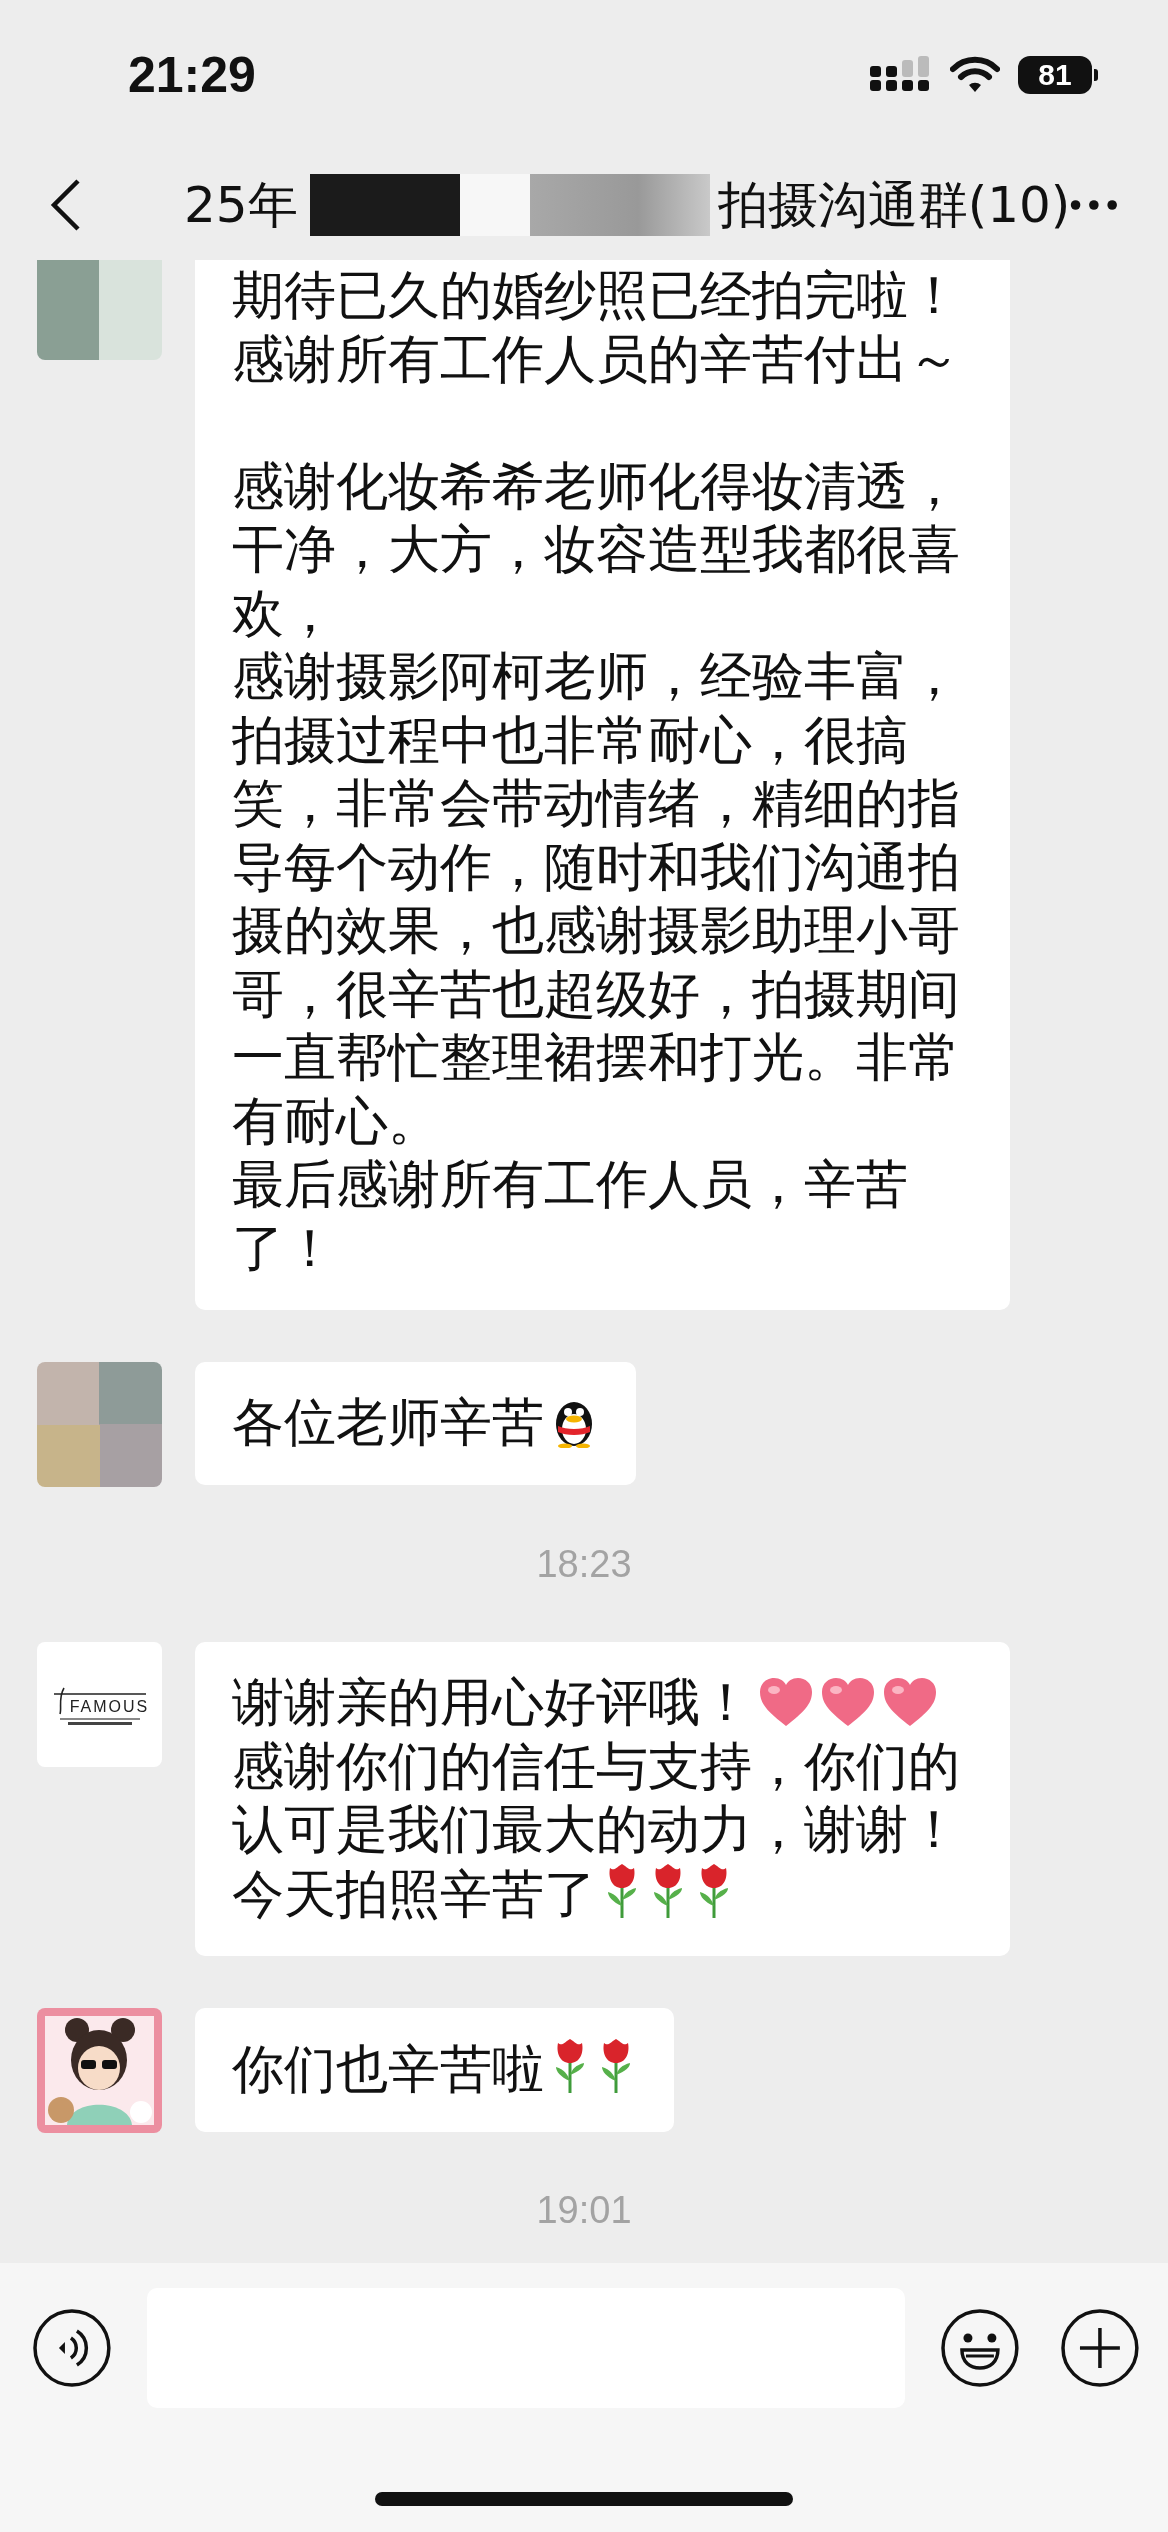  Describe the element at coordinates (1094, 205) in the screenshot. I see `more-icon` at that location.